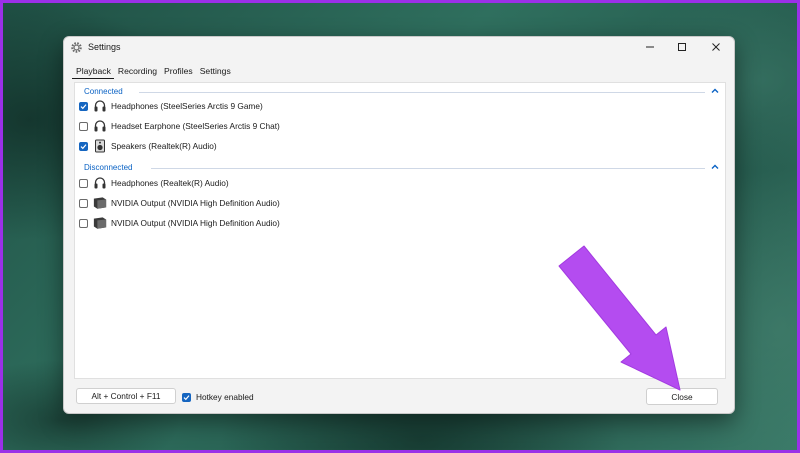 The image size is (800, 453). Describe the element at coordinates (178, 72) in the screenshot. I see `tab-profiles: Profiles` at that location.